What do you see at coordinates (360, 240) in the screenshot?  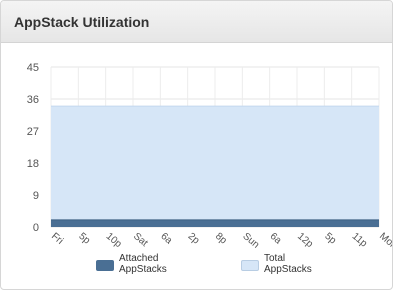 I see `x-tick-label: 11p` at bounding box center [360, 240].